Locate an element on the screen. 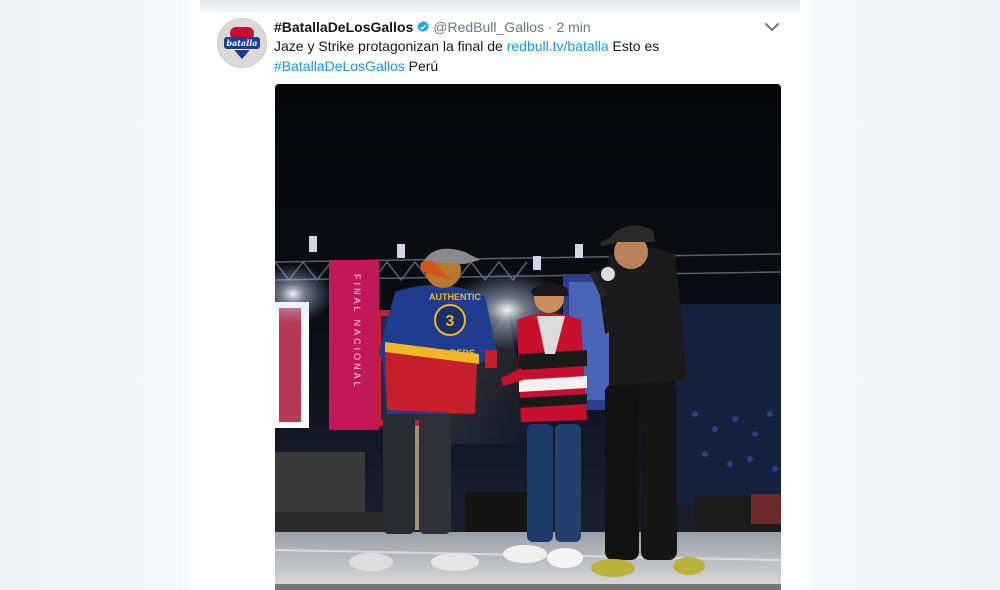 This screenshot has height=590, width=1000. jersey-text-bottom: BLOOD REDS is located at coordinates (445, 353).